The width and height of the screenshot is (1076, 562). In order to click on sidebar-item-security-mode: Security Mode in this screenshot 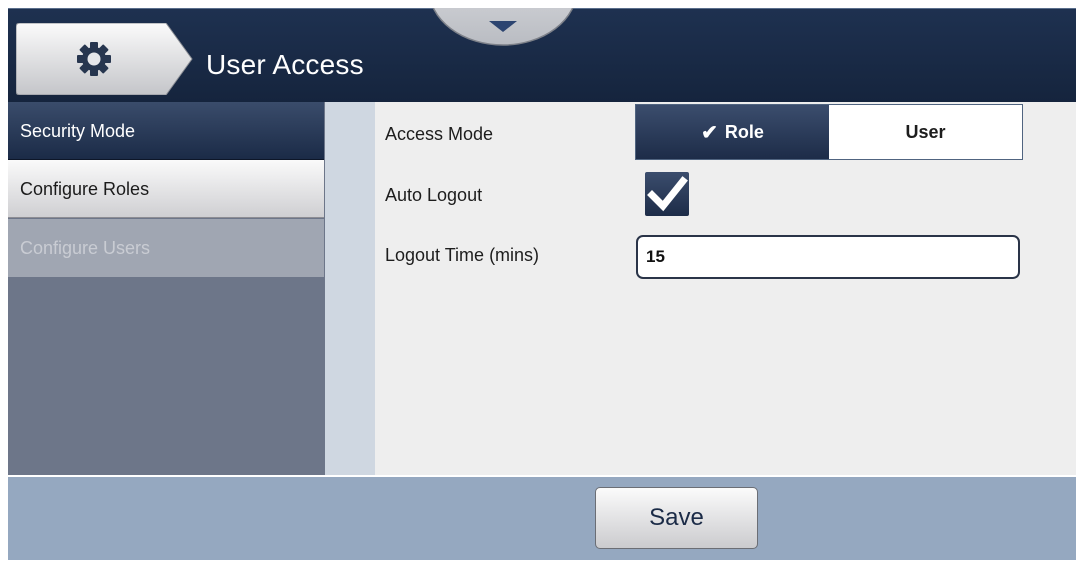, I will do `click(166, 131)`.